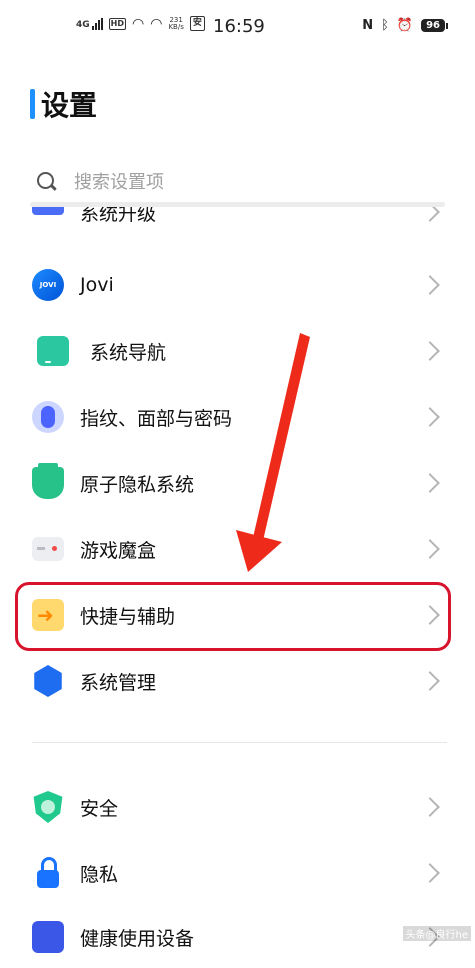  Describe the element at coordinates (273, 452) in the screenshot. I see `annotation-arrow-icon` at that location.